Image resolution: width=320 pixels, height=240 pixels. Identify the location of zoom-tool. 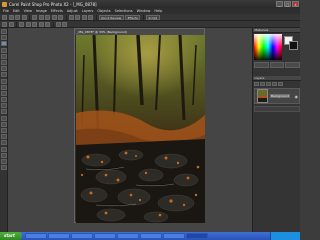
(3, 38).